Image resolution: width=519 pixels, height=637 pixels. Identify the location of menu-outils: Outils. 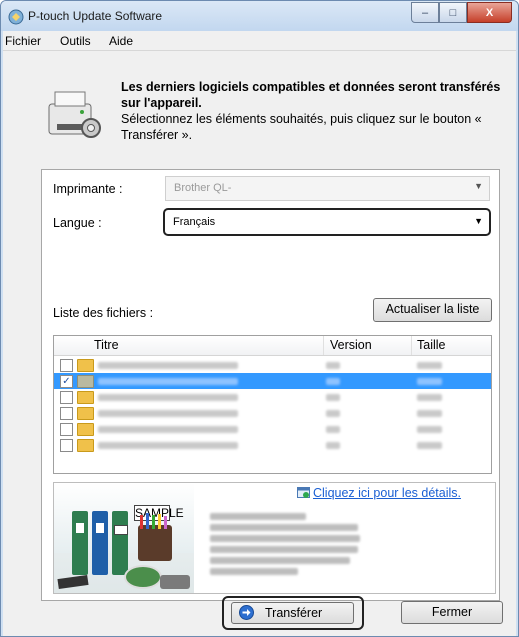
(75, 41).